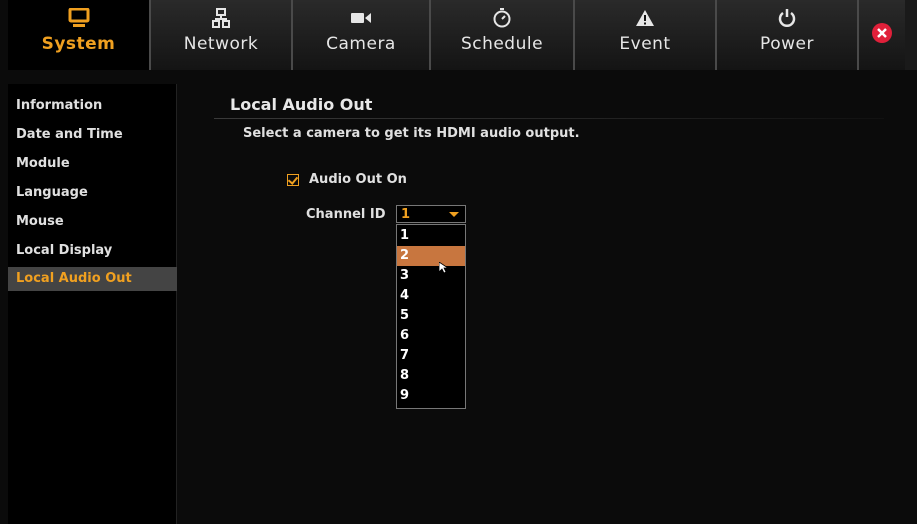 This screenshot has height=524, width=917. Describe the element at coordinates (88, 222) in the screenshot. I see `sidebar-item-mouse: Mouse` at that location.